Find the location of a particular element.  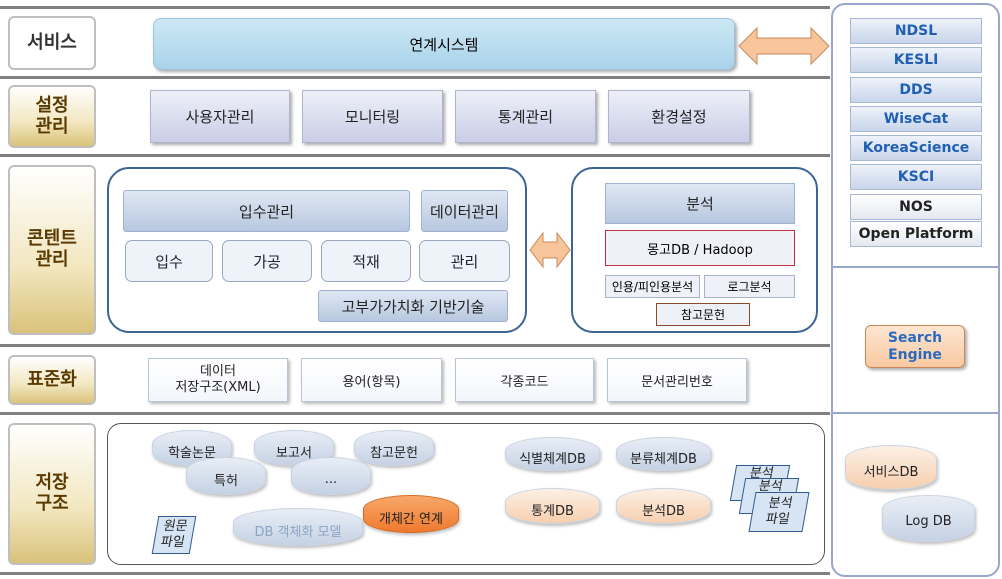

settings-monitoring: 모니터링 is located at coordinates (372, 116).